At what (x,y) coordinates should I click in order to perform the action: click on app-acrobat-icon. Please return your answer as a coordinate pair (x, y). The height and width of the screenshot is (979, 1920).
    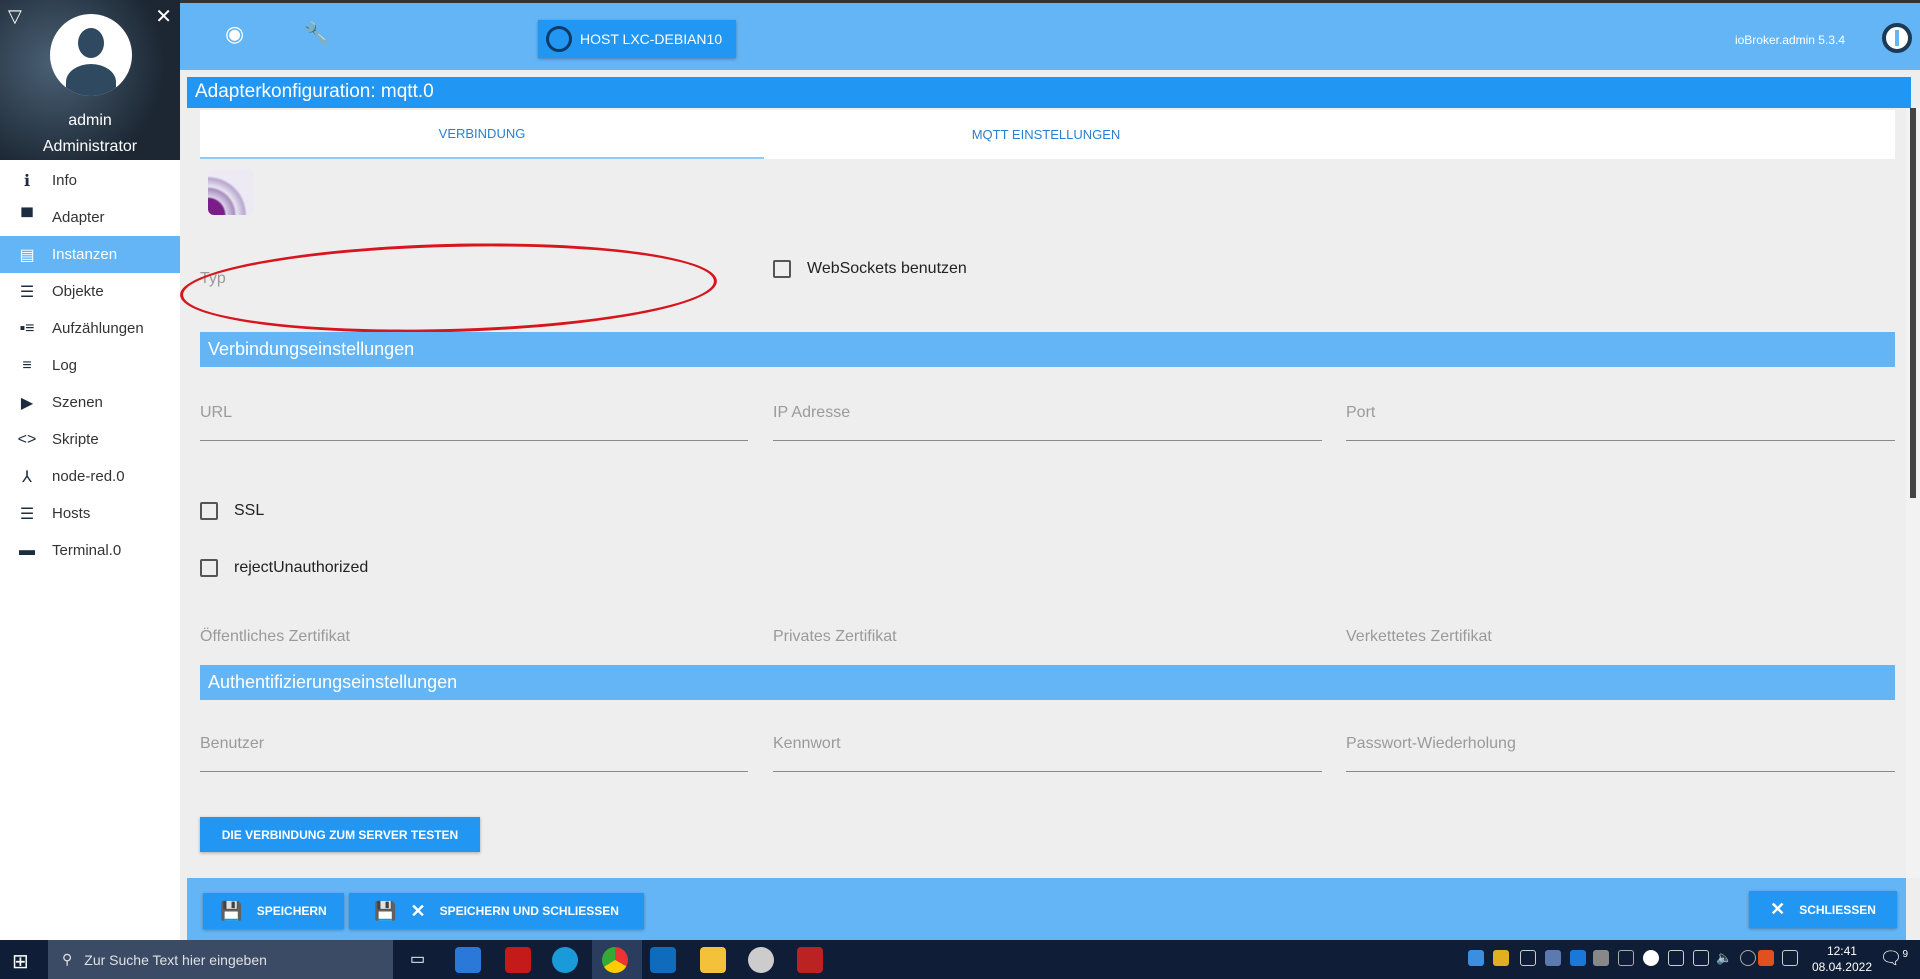
    Looking at the image, I should click on (518, 960).